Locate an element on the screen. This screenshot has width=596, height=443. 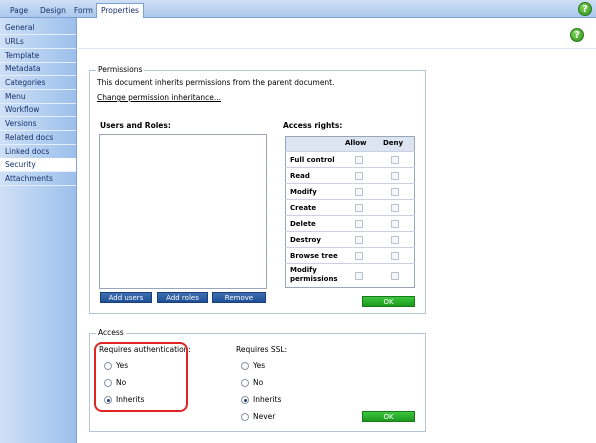
add-roles-button: Add roles is located at coordinates (182, 297).